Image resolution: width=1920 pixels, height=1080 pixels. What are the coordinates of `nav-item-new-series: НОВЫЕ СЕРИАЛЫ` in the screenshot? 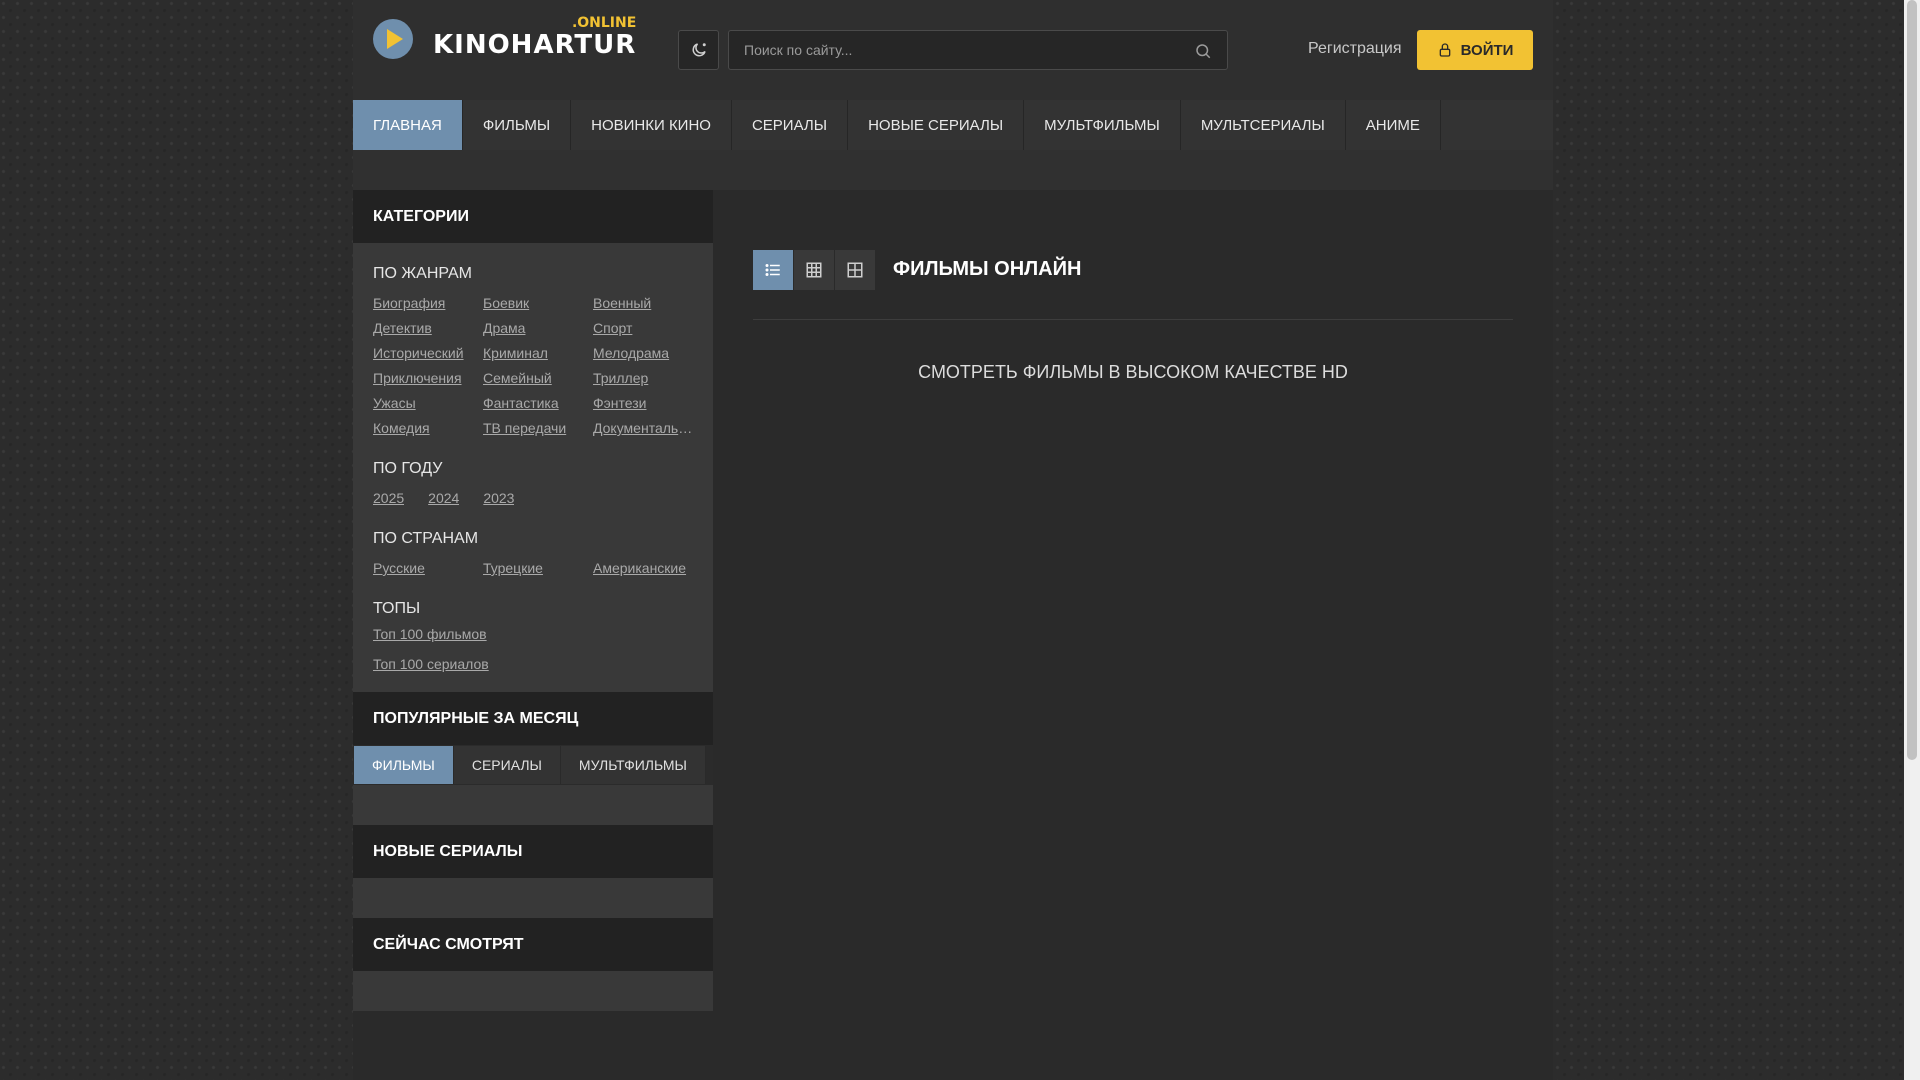 It's located at (936, 125).